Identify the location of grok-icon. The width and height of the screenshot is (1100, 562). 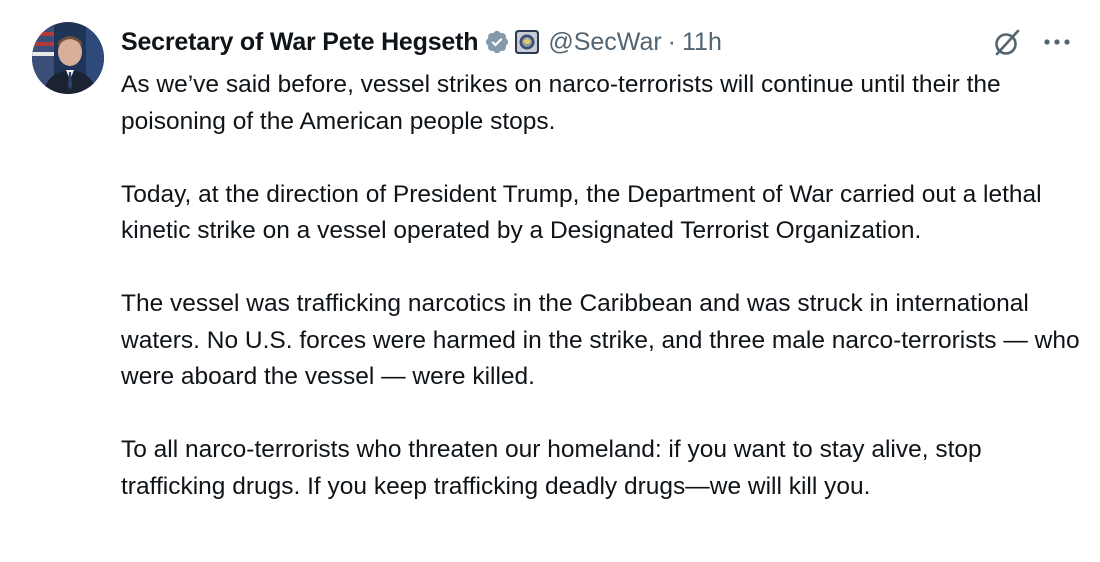
(1007, 43).